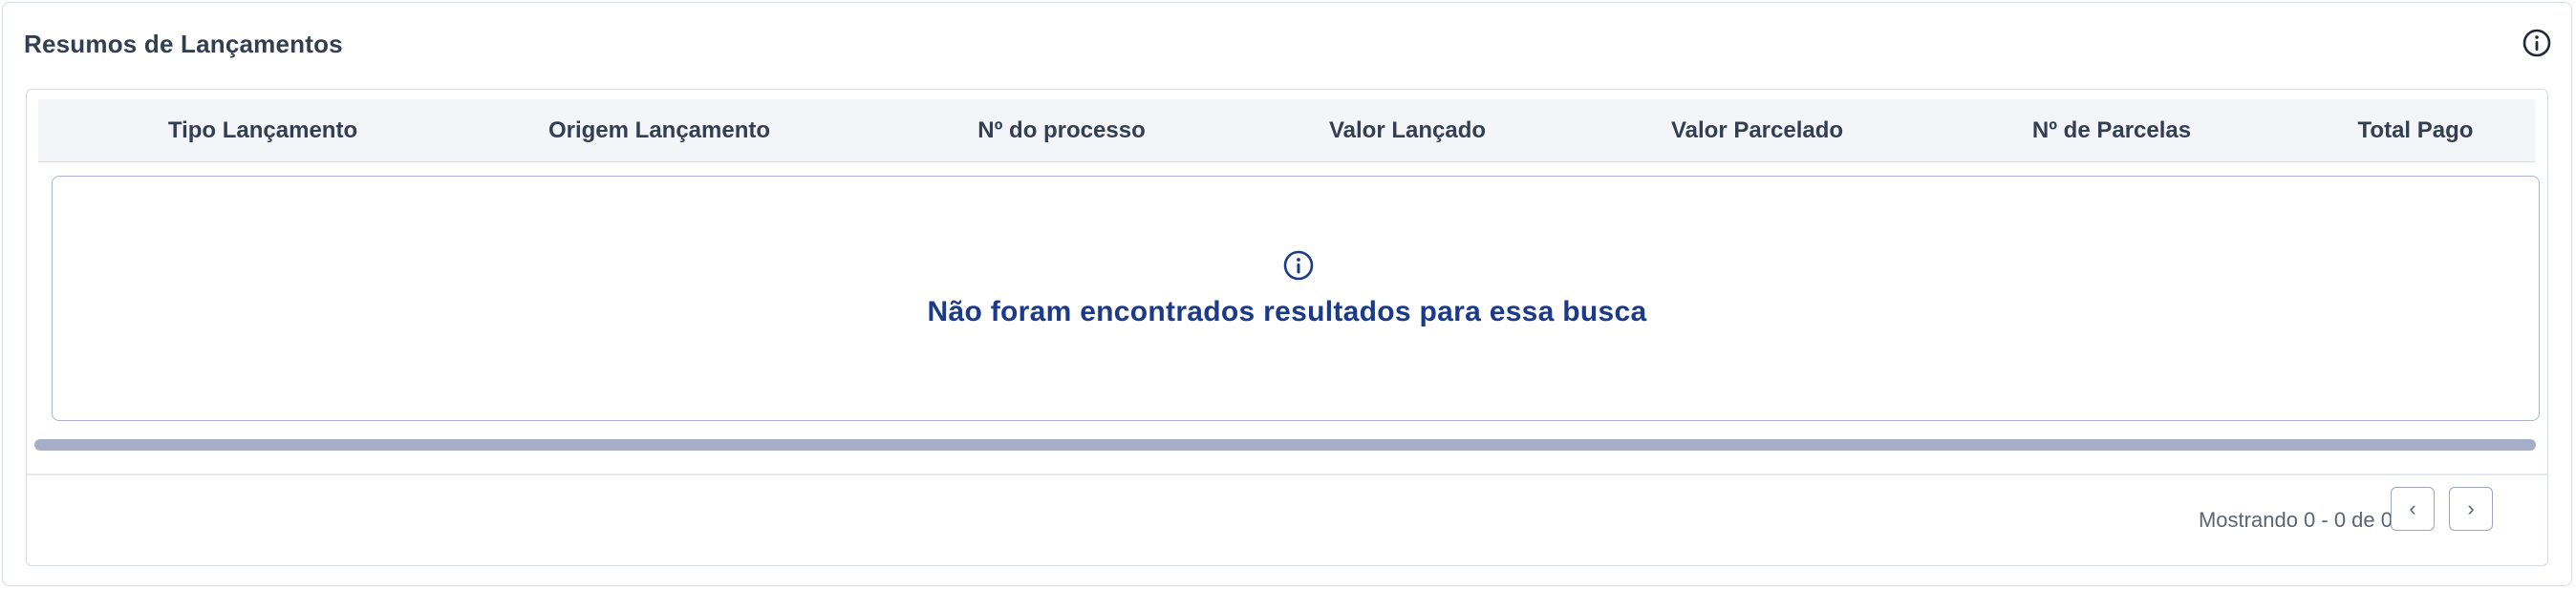  What do you see at coordinates (1407, 130) in the screenshot?
I see `column-header-valor-lancado: Valor Lançado` at bounding box center [1407, 130].